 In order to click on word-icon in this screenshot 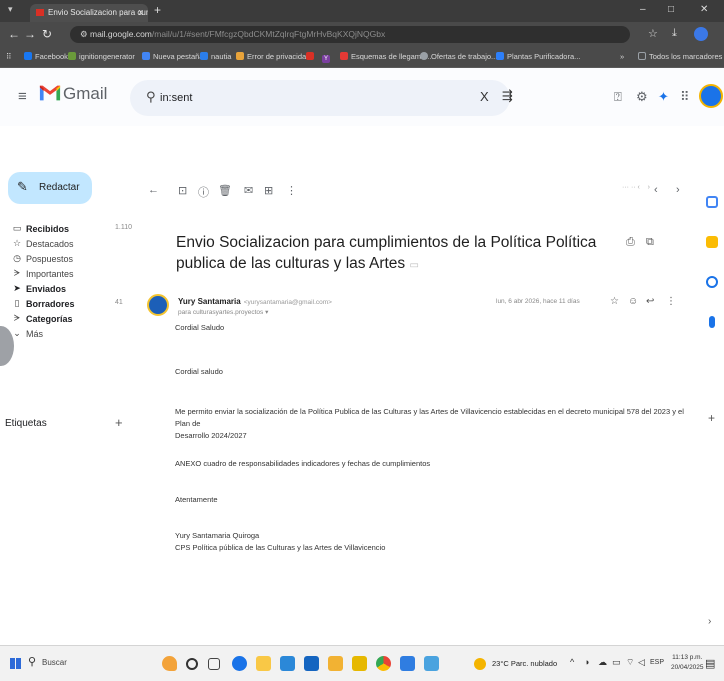, I will do `click(311, 663)`.